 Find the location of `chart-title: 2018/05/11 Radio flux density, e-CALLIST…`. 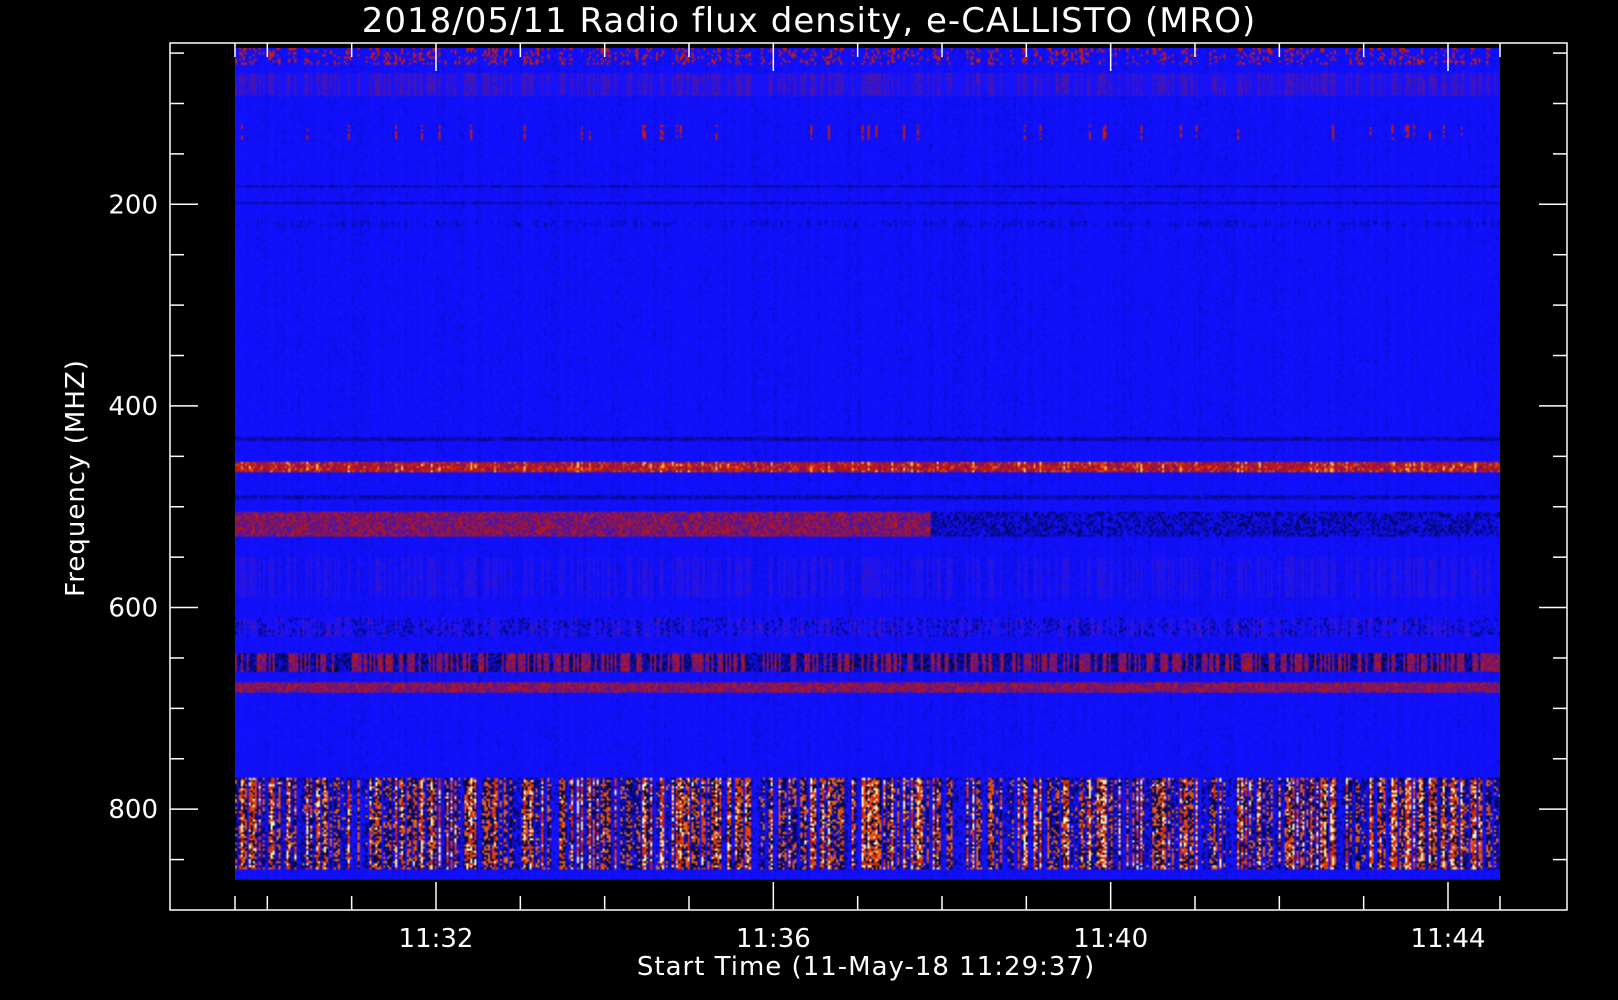

chart-title: 2018/05/11 Radio flux density, e-CALLIST… is located at coordinates (809, 21).